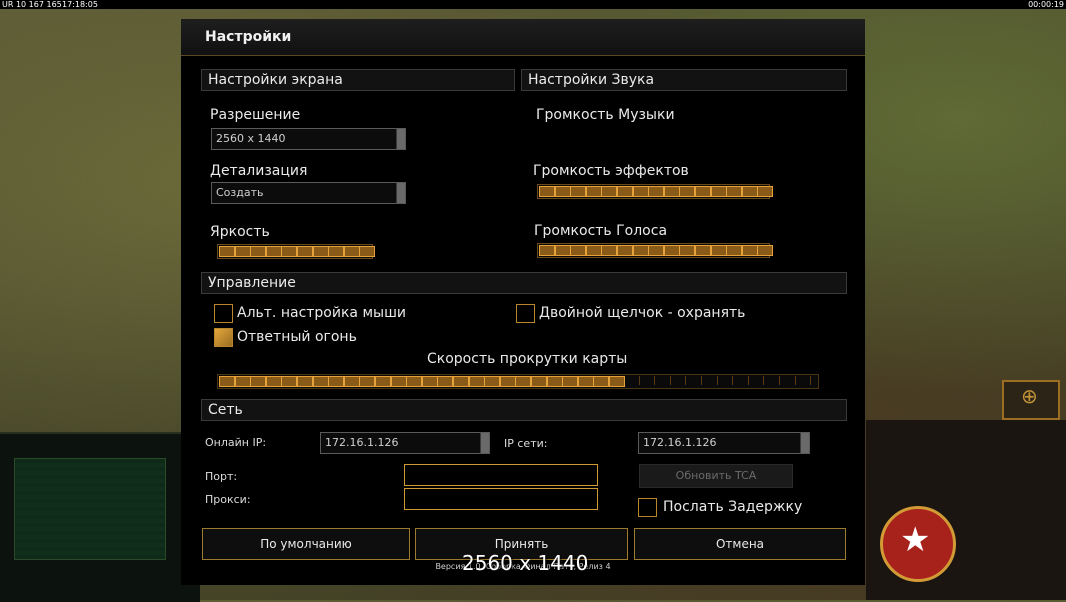 This screenshot has height=602, width=1066. I want to click on send-delay-label: Послать Задержку, so click(733, 507).